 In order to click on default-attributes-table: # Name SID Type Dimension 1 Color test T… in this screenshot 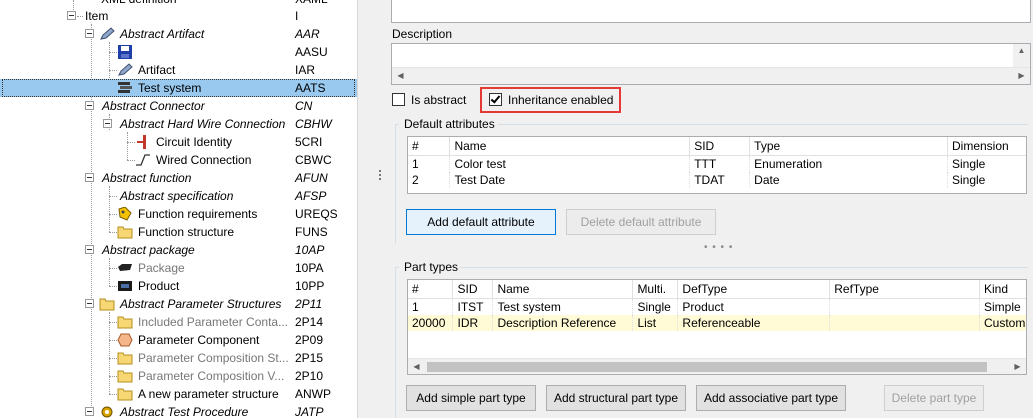, I will do `click(717, 165)`.